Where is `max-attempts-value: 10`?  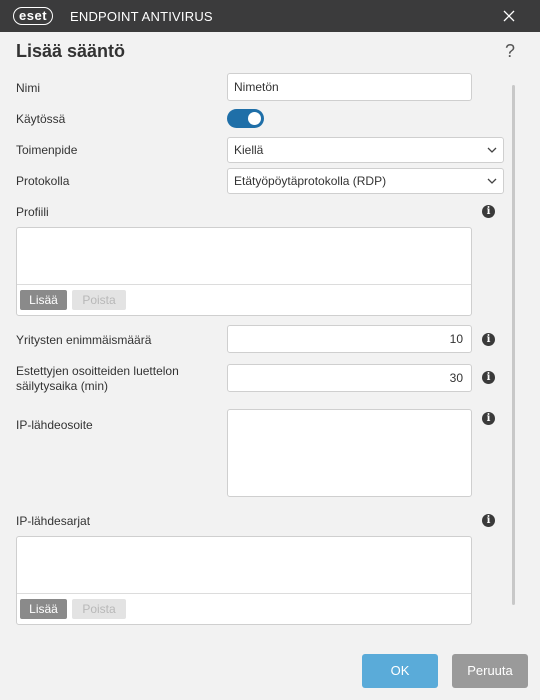
max-attempts-value: 10 is located at coordinates (456, 339).